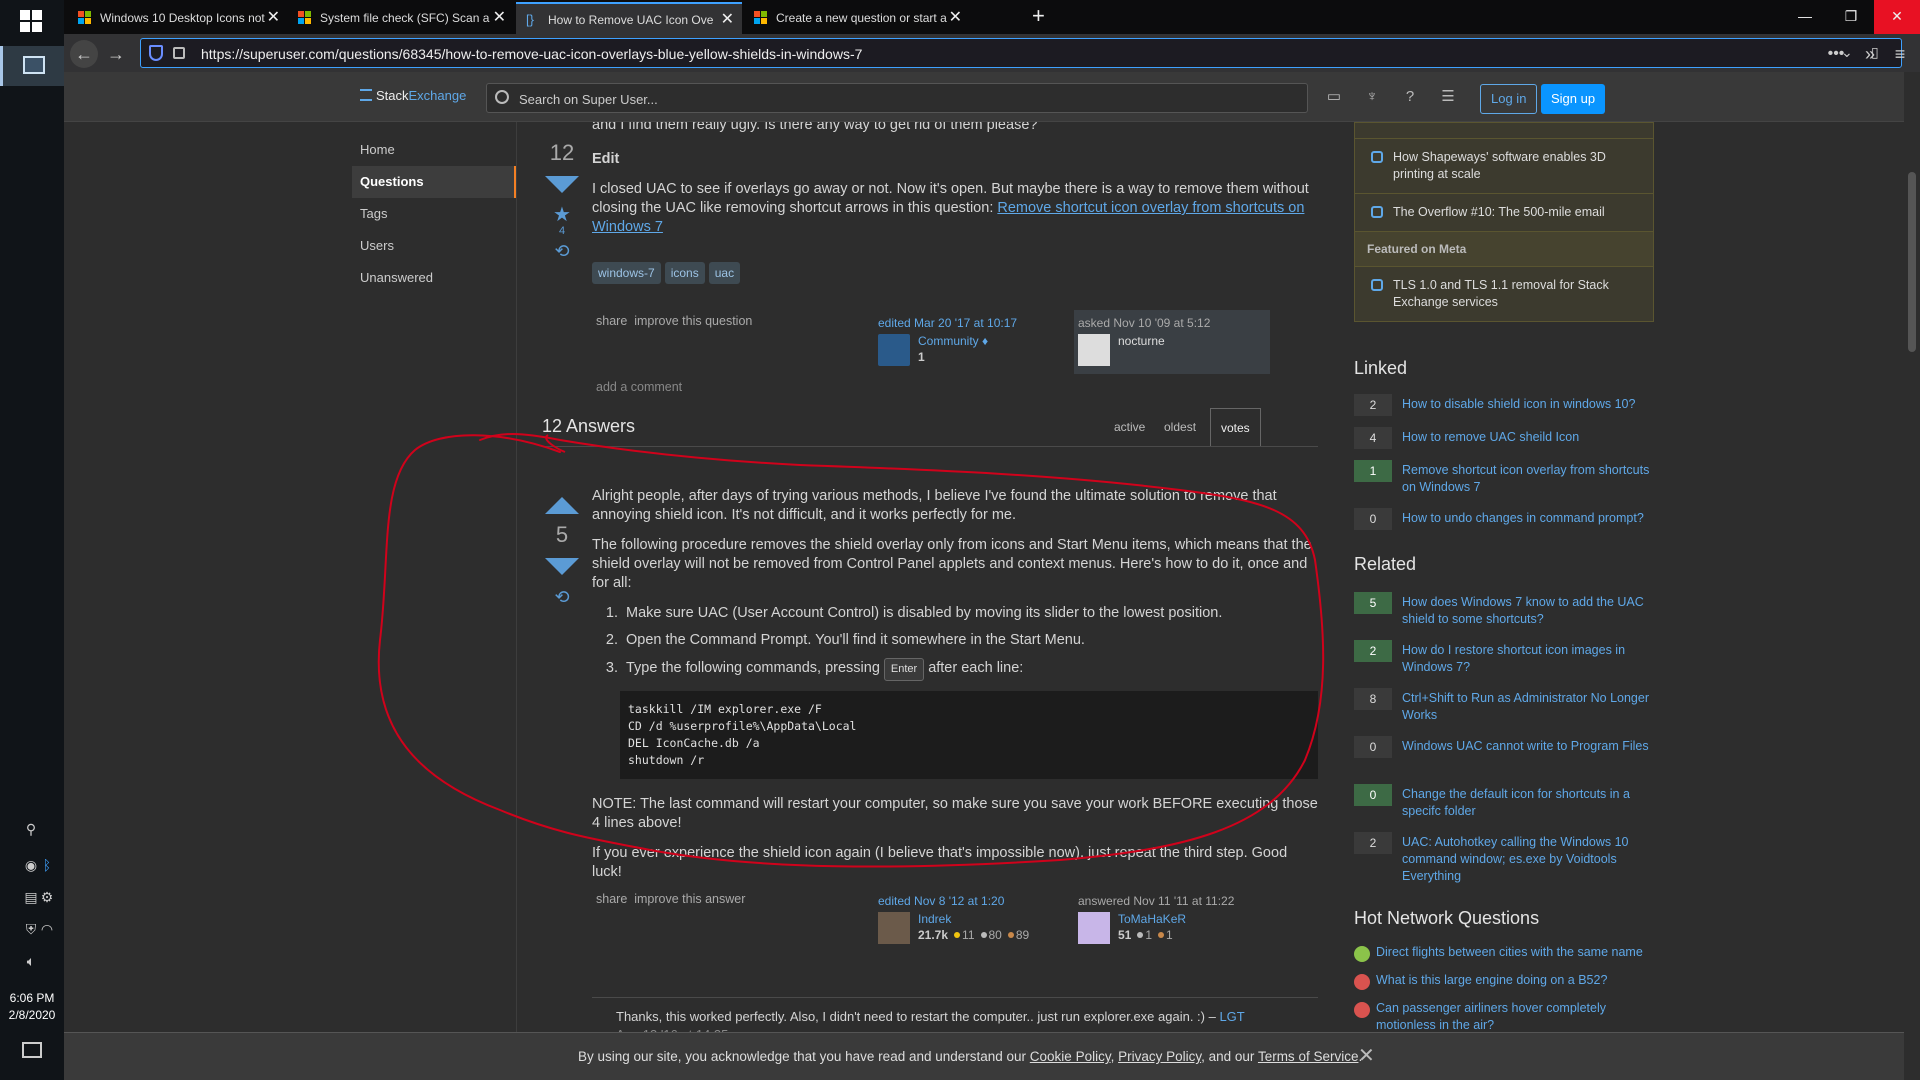 The height and width of the screenshot is (1080, 1920). I want to click on enter-key: Enter, so click(904, 669).